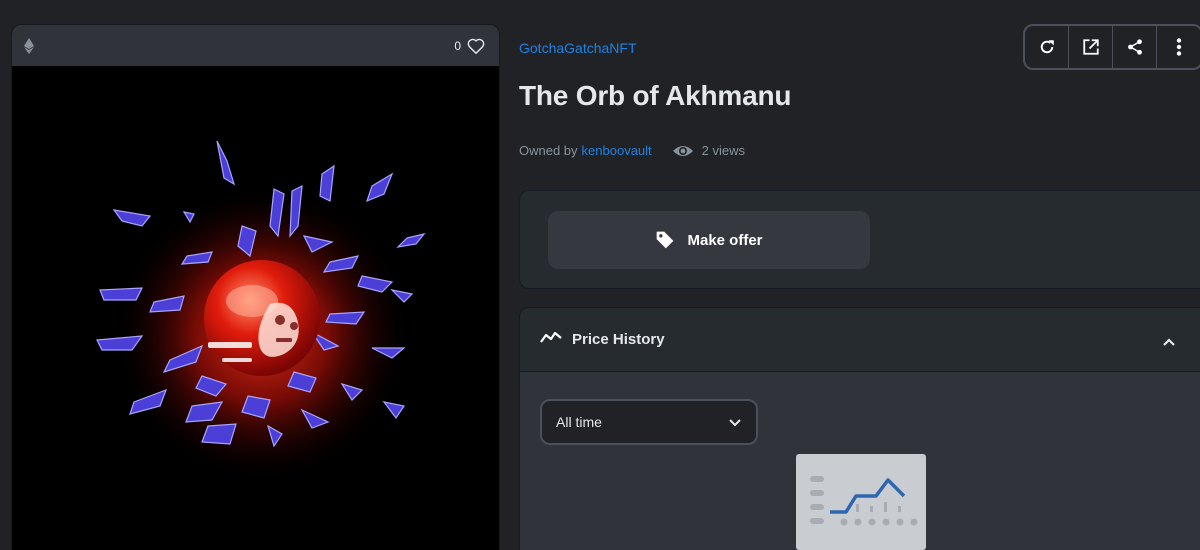  What do you see at coordinates (548, 150) in the screenshot?
I see `owned-by-label: Owned by` at bounding box center [548, 150].